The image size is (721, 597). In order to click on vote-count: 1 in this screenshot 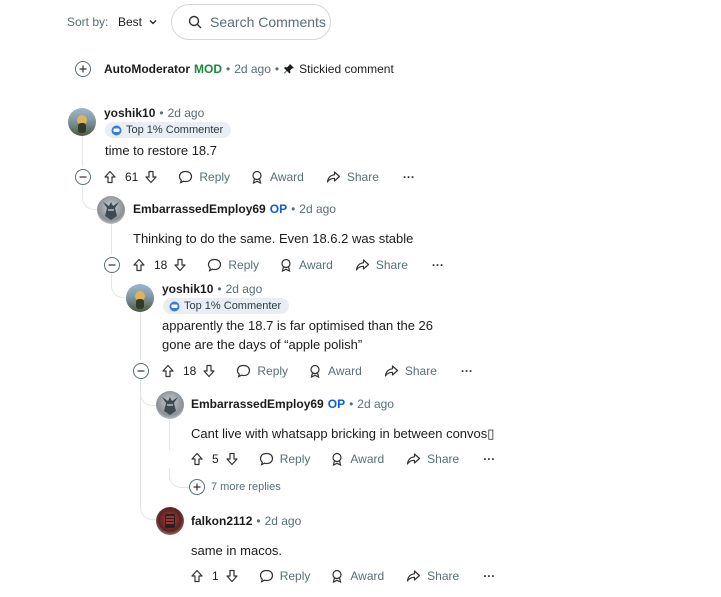, I will do `click(215, 576)`.